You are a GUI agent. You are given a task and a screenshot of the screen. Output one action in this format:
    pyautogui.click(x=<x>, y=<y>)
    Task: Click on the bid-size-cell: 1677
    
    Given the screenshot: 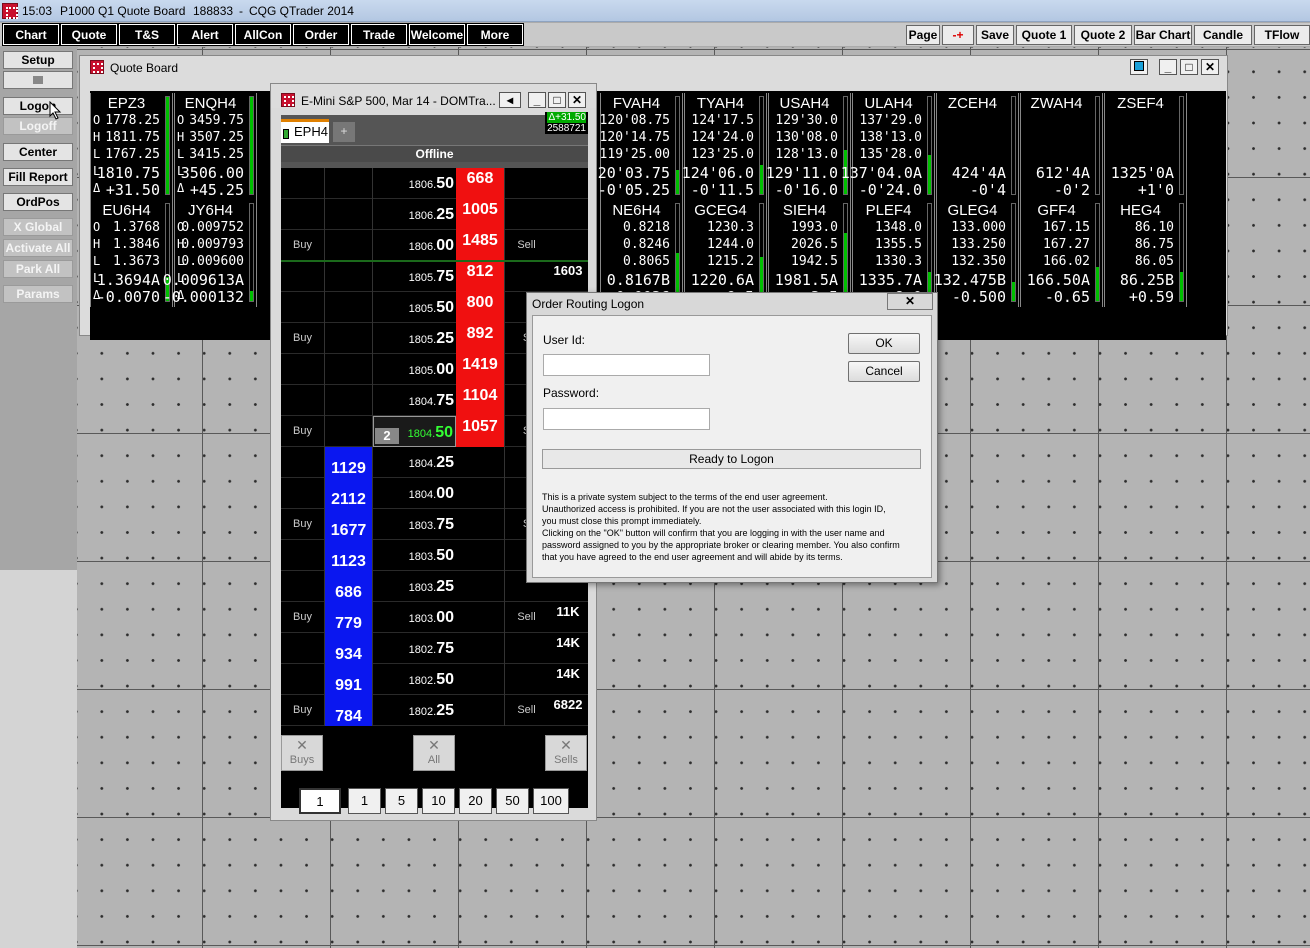 What is the action you would take?
    pyautogui.click(x=349, y=524)
    